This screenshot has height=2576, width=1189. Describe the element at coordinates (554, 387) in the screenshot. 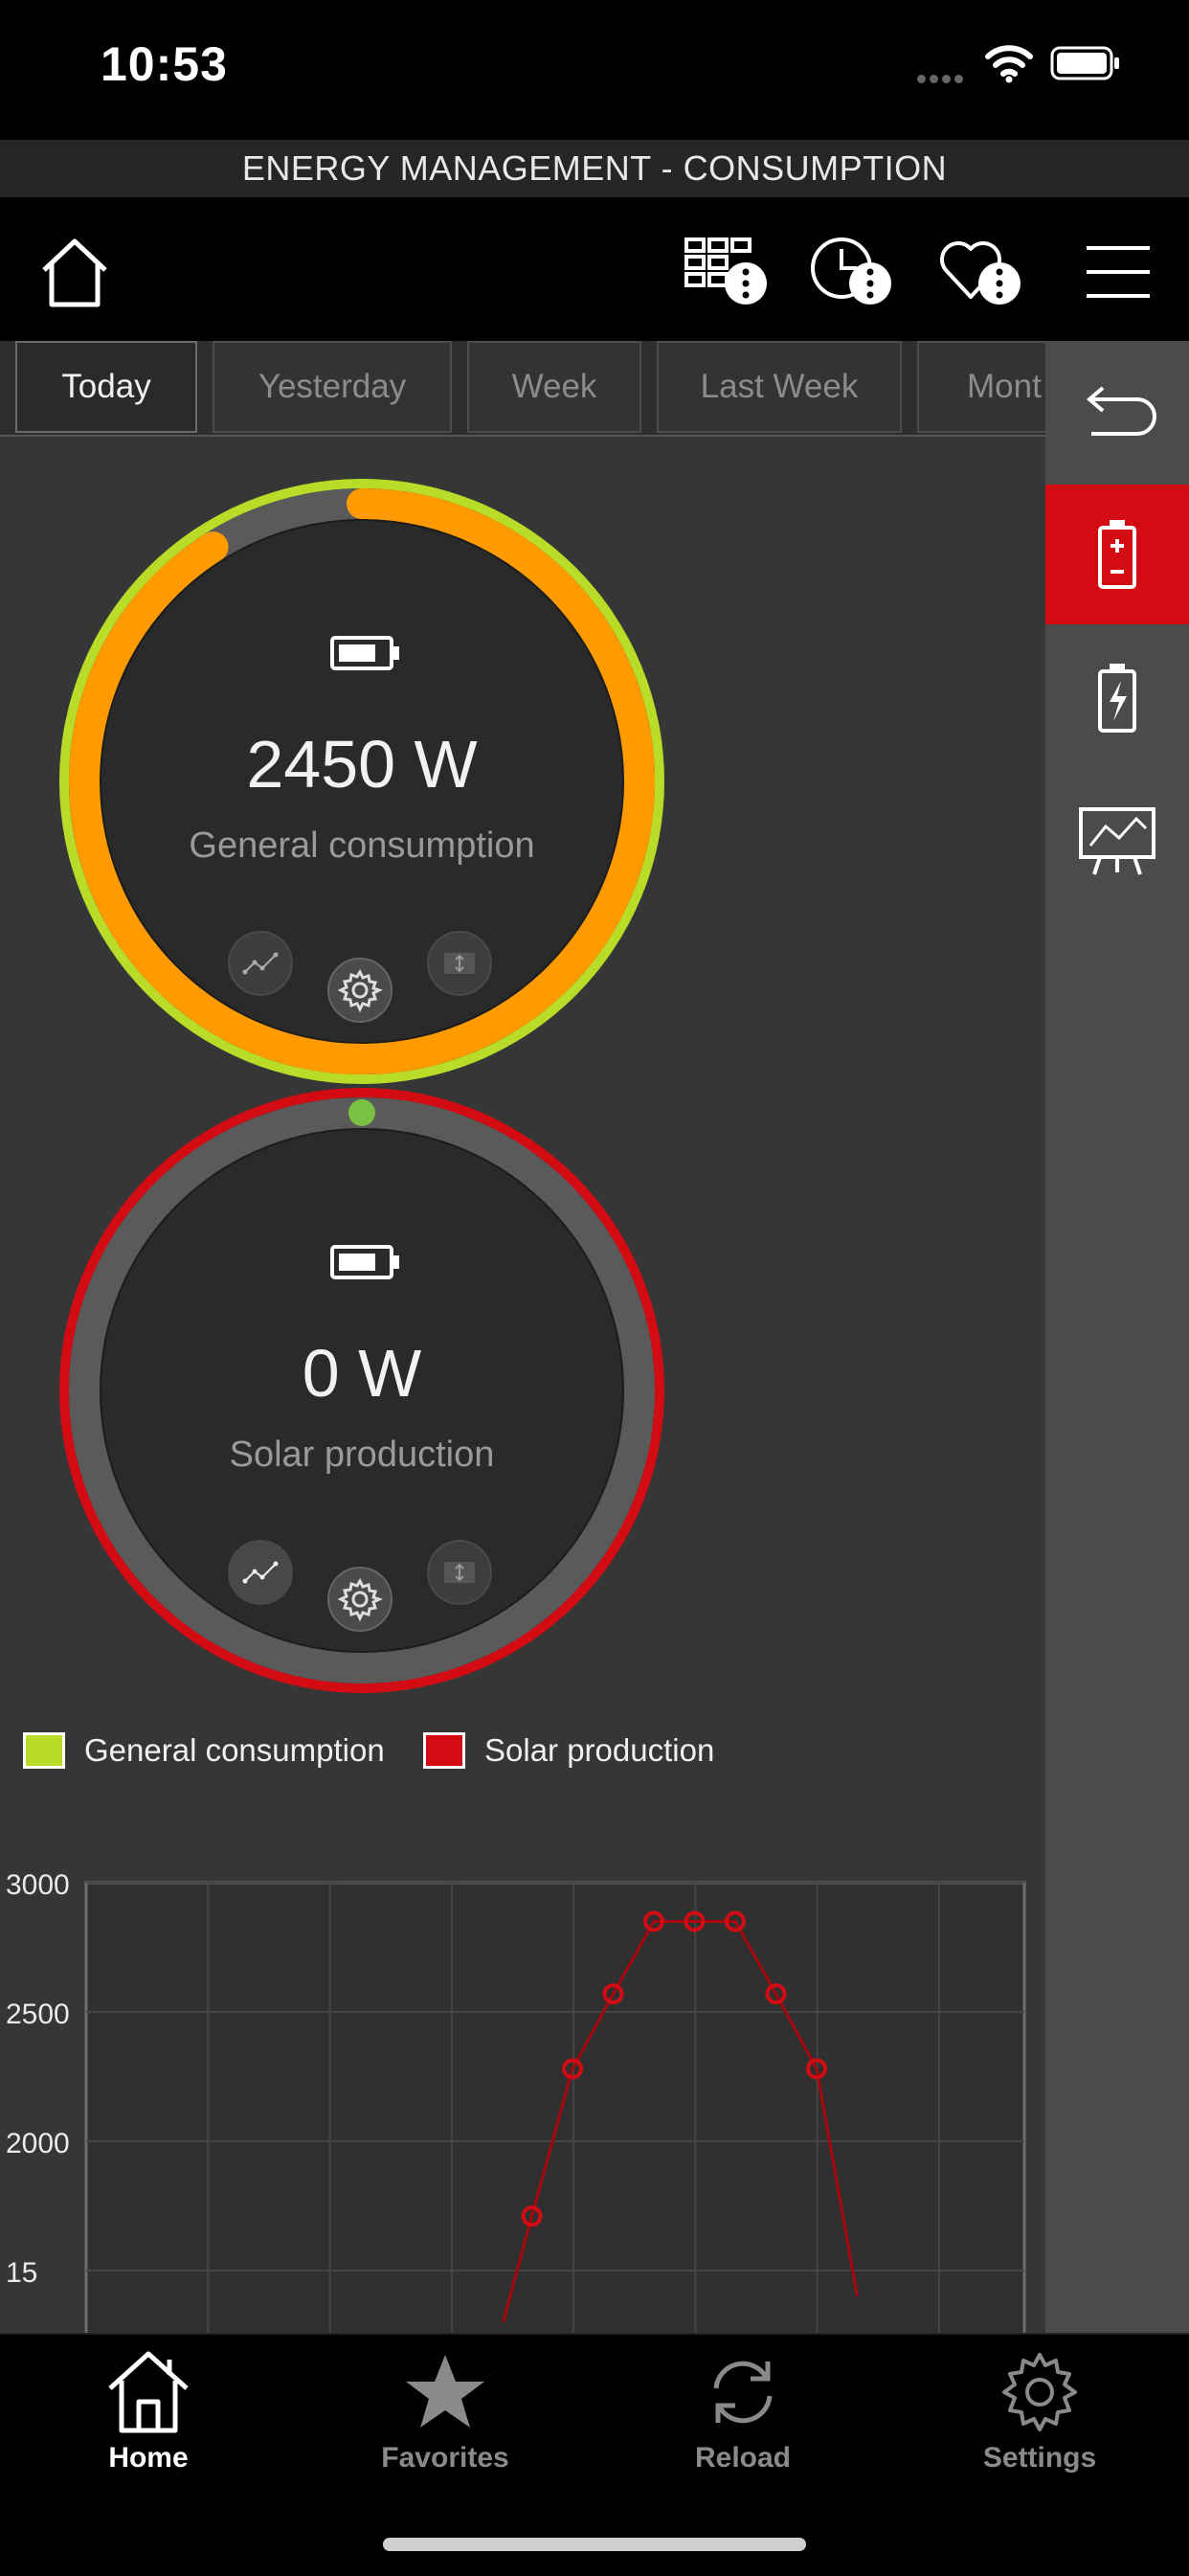

I see `tab-week: Week` at that location.